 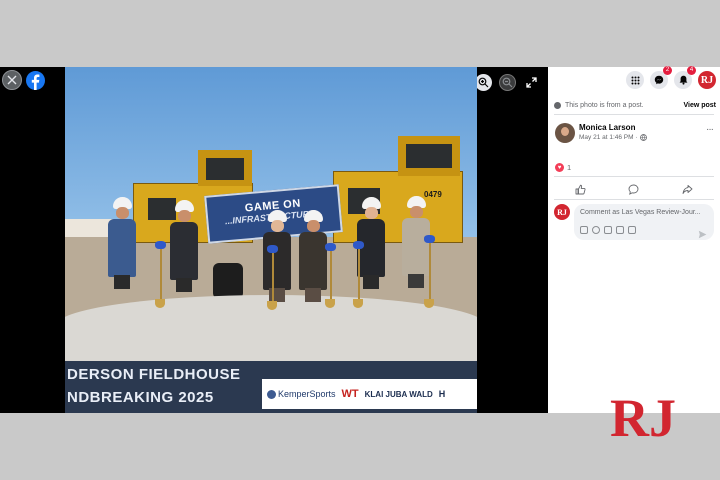 I want to click on menu-button, so click(x=635, y=80).